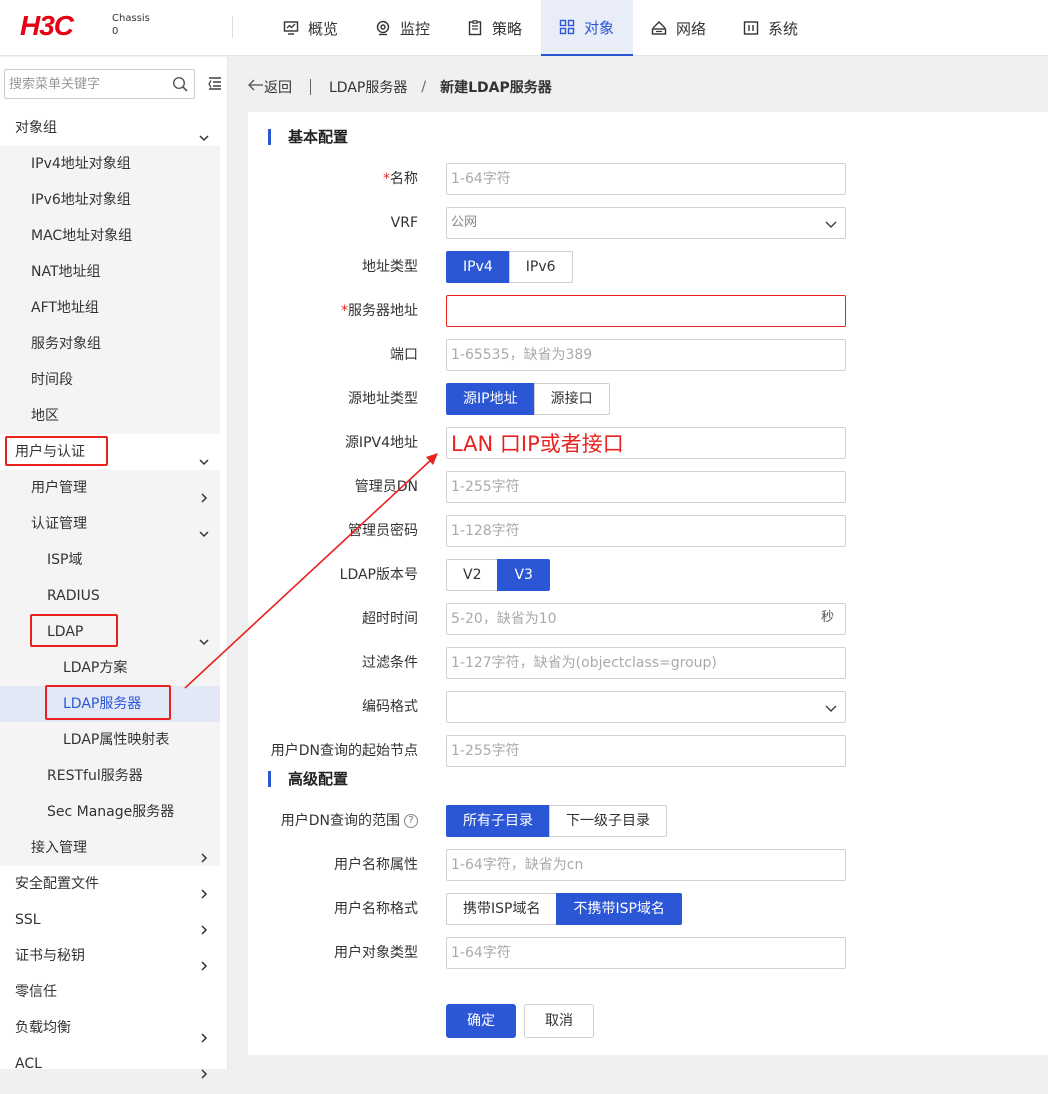  What do you see at coordinates (648, 575) in the screenshot?
I see `row-ldap-version: LDAP版本号 V2 V3` at bounding box center [648, 575].